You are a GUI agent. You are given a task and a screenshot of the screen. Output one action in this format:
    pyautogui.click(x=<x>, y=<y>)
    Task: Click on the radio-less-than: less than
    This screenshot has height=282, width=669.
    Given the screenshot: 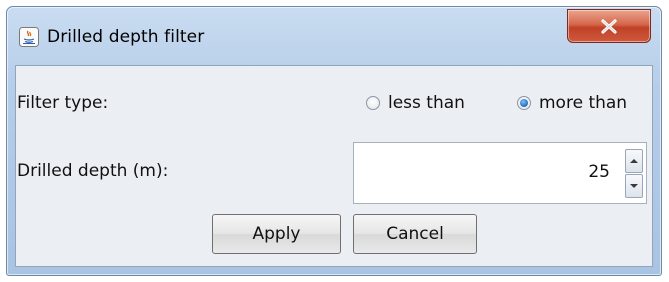 What is the action you would take?
    pyautogui.click(x=415, y=103)
    